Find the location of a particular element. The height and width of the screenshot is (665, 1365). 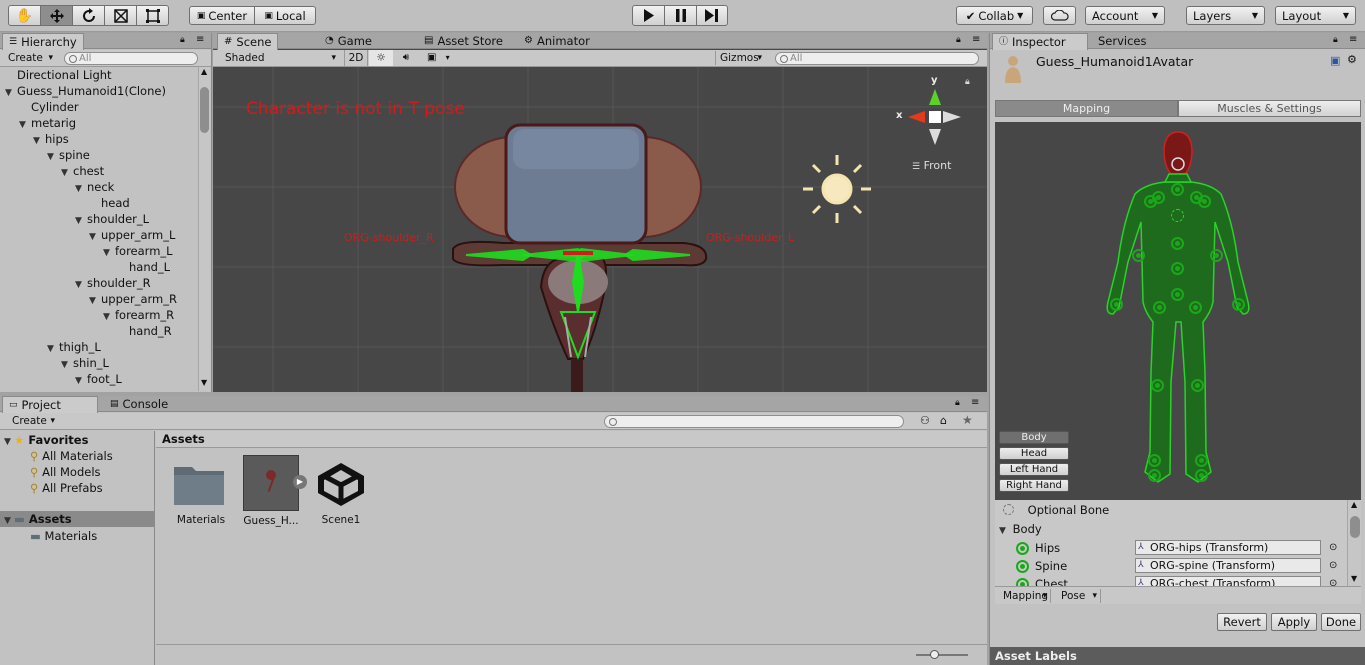

tab-services: Services is located at coordinates (1122, 41).